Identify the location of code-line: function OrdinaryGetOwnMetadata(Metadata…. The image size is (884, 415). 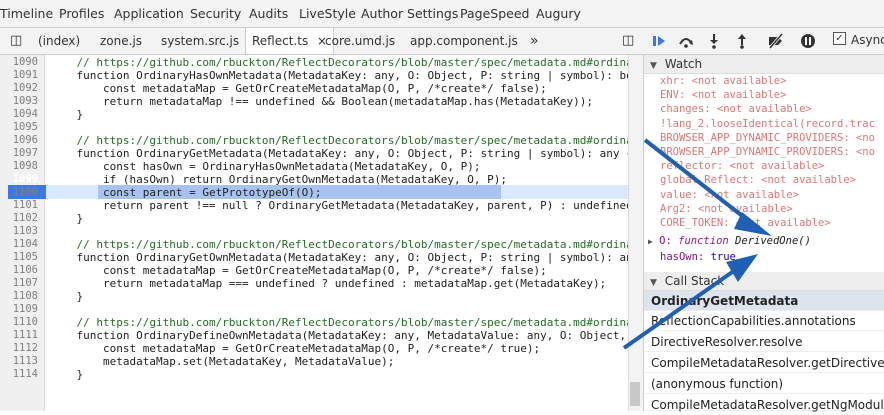
(341, 257).